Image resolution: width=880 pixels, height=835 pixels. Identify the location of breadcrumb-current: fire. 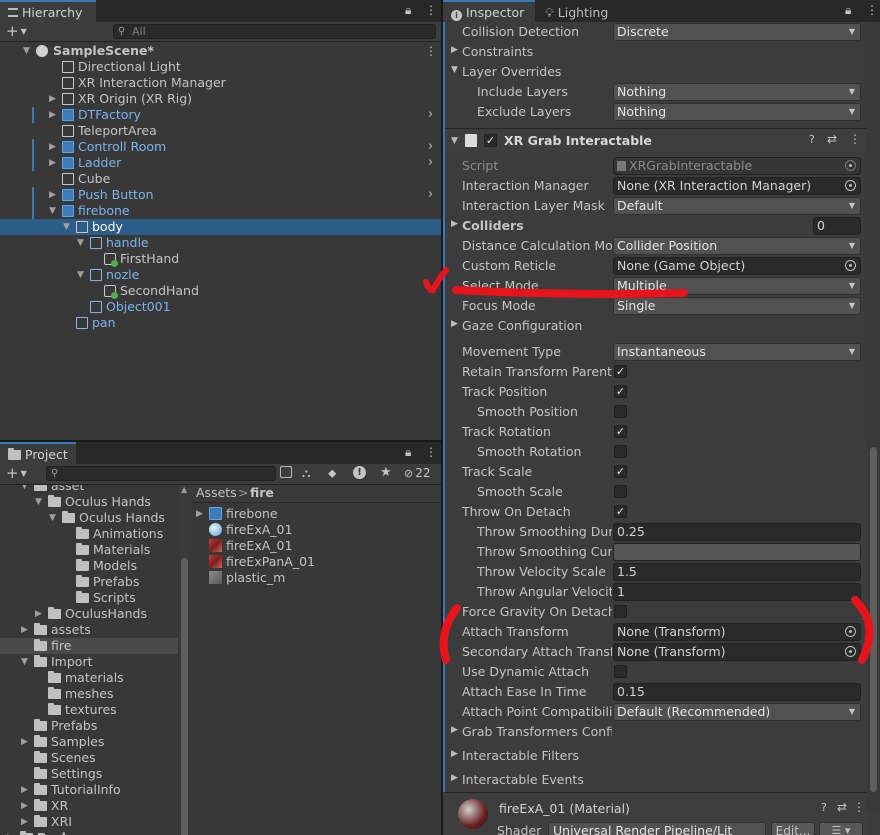
(262, 493).